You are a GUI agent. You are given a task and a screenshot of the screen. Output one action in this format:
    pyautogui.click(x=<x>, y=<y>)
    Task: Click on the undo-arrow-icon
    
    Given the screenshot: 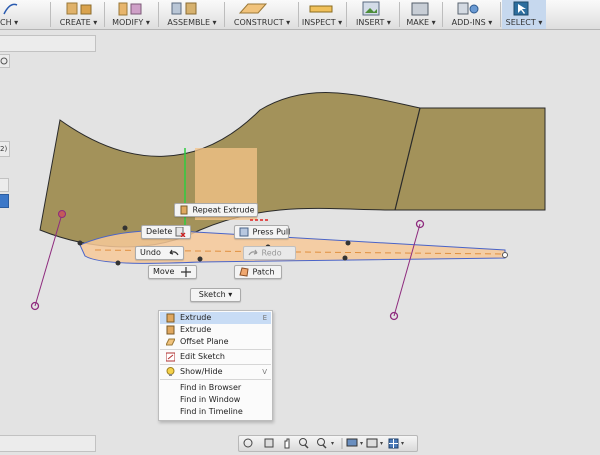 What is the action you would take?
    pyautogui.click(x=174, y=252)
    